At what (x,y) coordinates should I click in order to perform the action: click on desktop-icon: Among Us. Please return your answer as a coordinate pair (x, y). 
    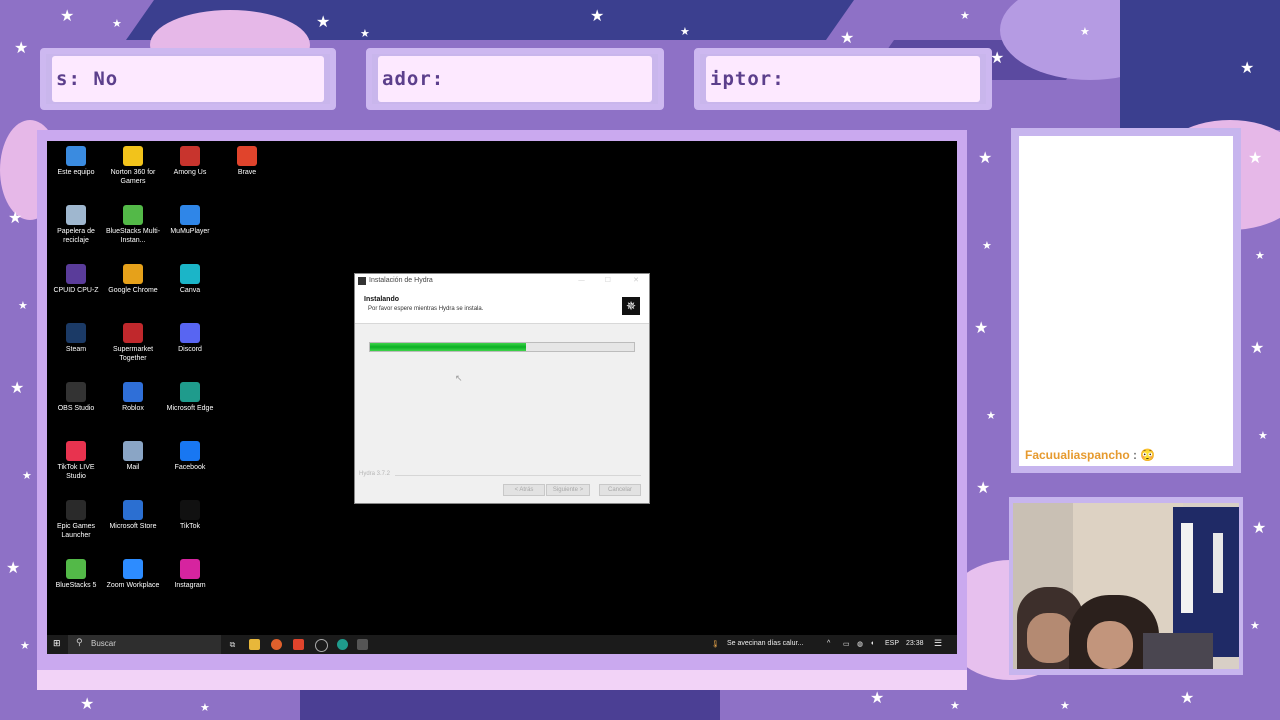
    Looking at the image, I should click on (190, 160).